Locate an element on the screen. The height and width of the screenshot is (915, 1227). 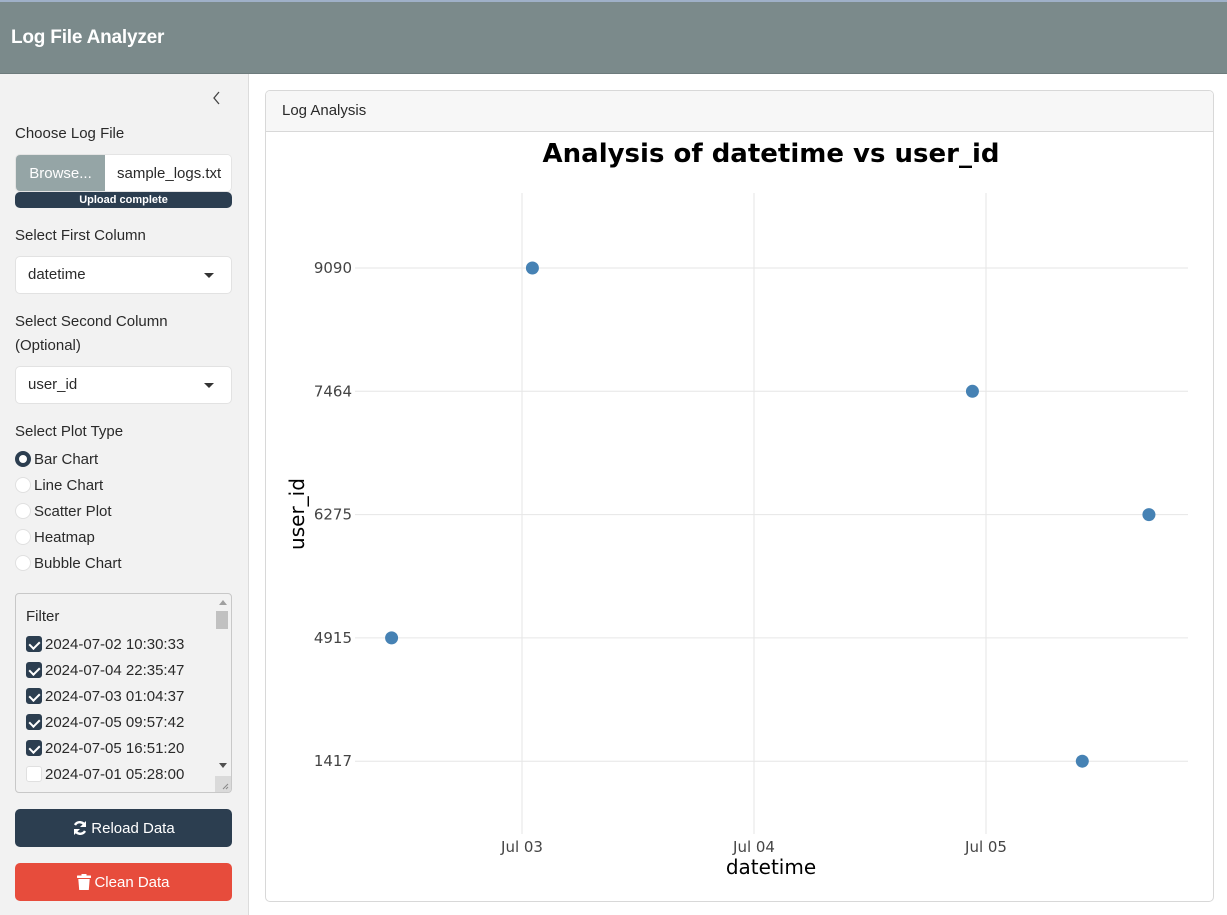
filter-title: Filter is located at coordinates (43, 616).